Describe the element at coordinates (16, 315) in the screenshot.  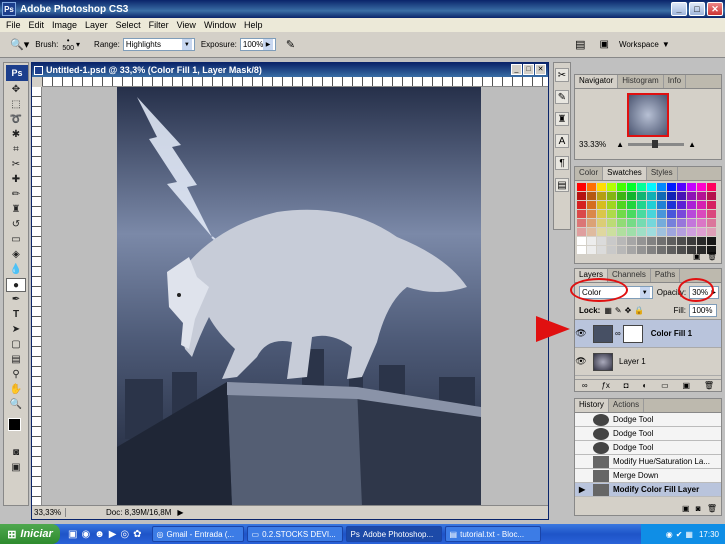
I see `type-tool-icon: T` at that location.